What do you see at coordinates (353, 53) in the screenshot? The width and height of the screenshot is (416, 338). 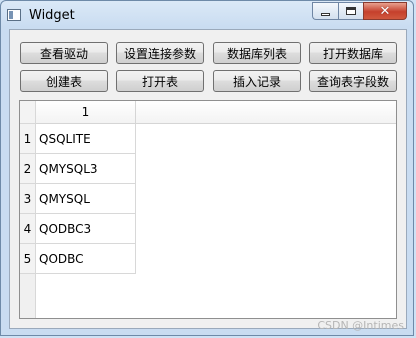 I see `open-database-button: 打开数据库` at bounding box center [353, 53].